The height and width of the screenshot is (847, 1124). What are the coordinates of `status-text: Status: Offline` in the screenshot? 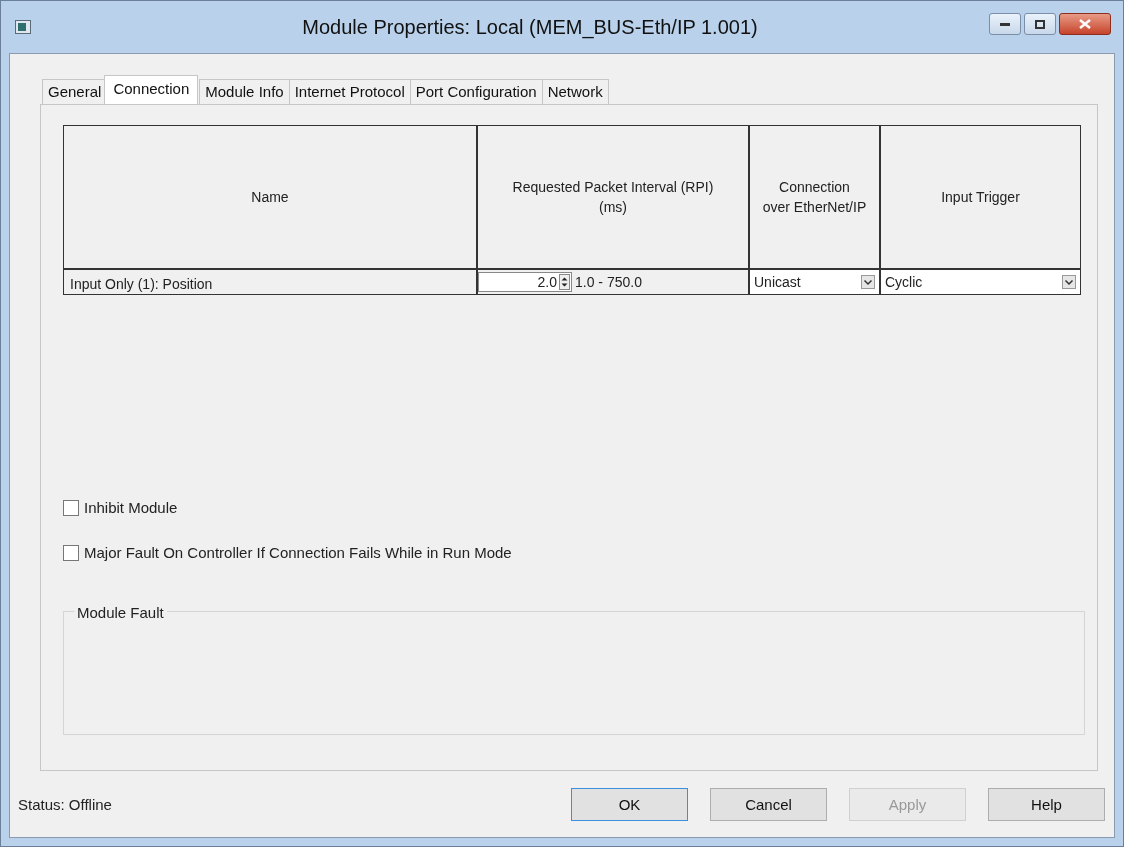 It's located at (65, 804).